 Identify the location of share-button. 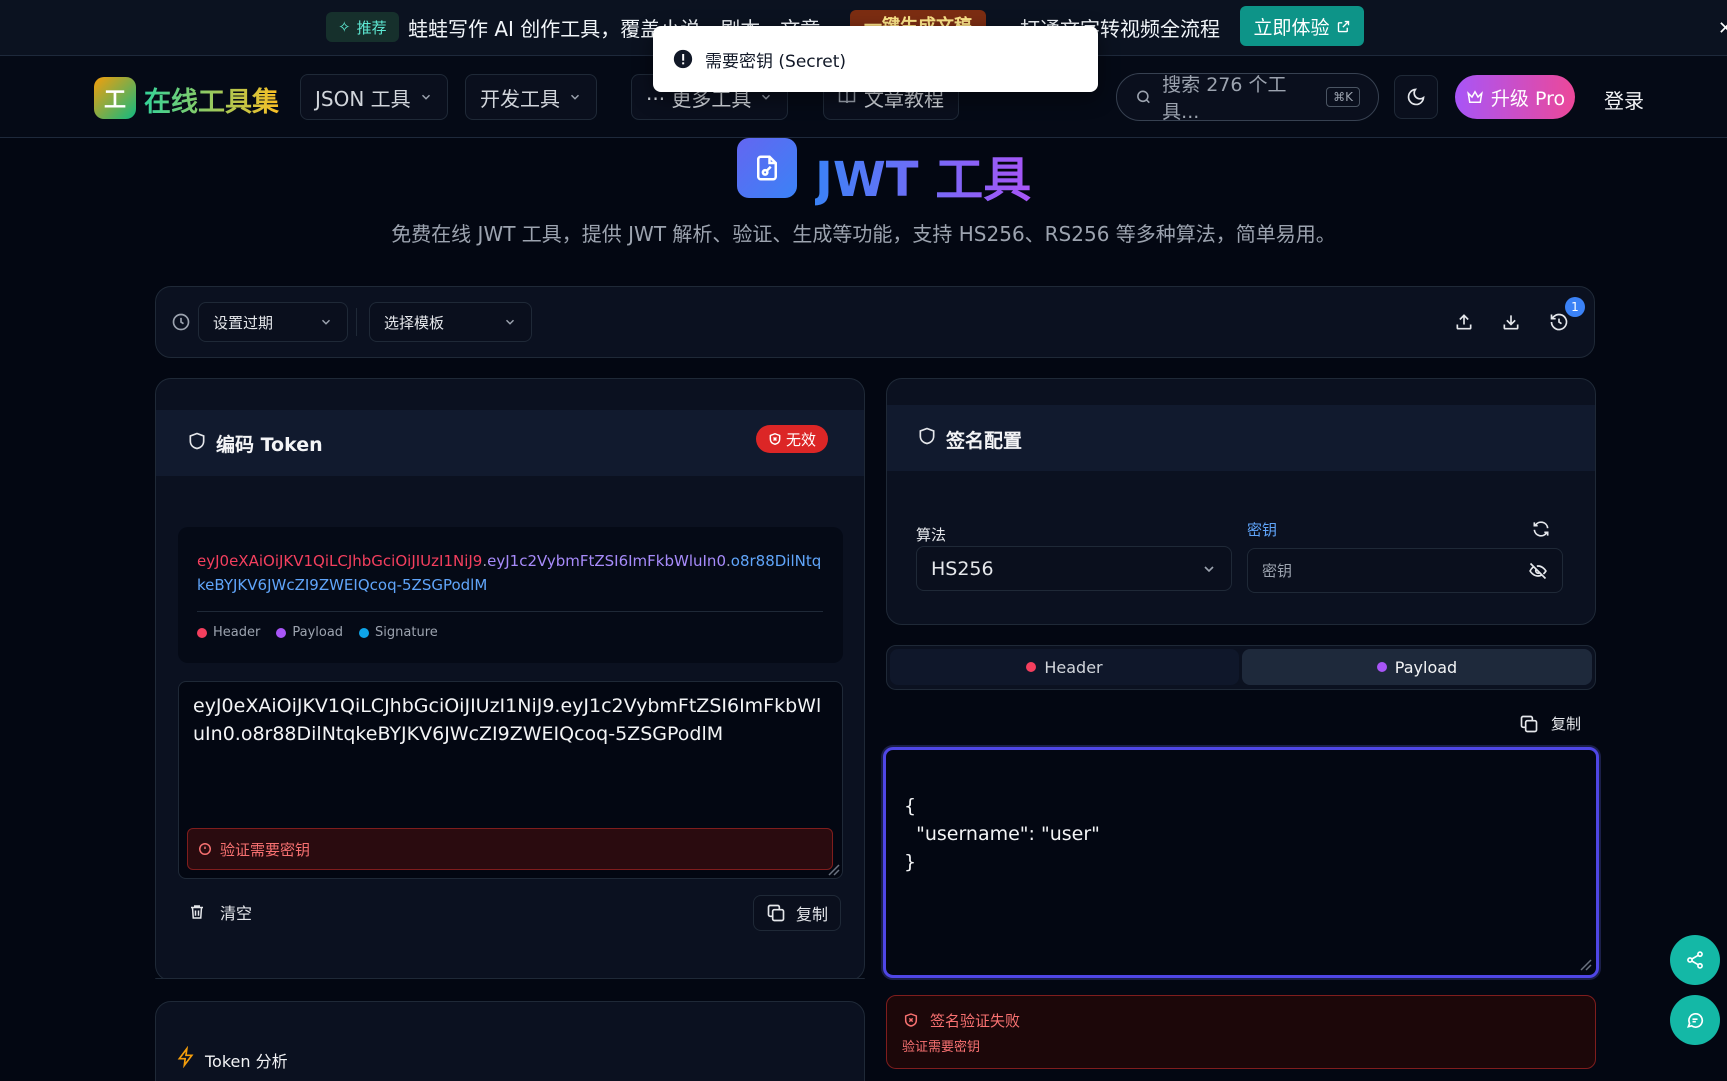
(1695, 960).